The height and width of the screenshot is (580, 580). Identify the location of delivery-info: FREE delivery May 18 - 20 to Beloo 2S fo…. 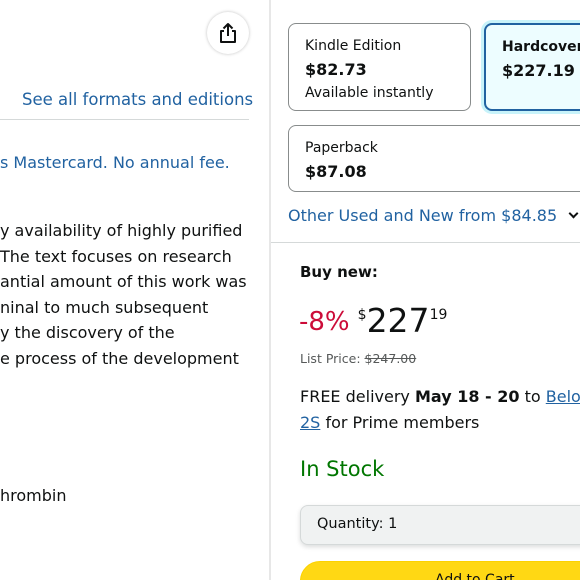
(440, 410).